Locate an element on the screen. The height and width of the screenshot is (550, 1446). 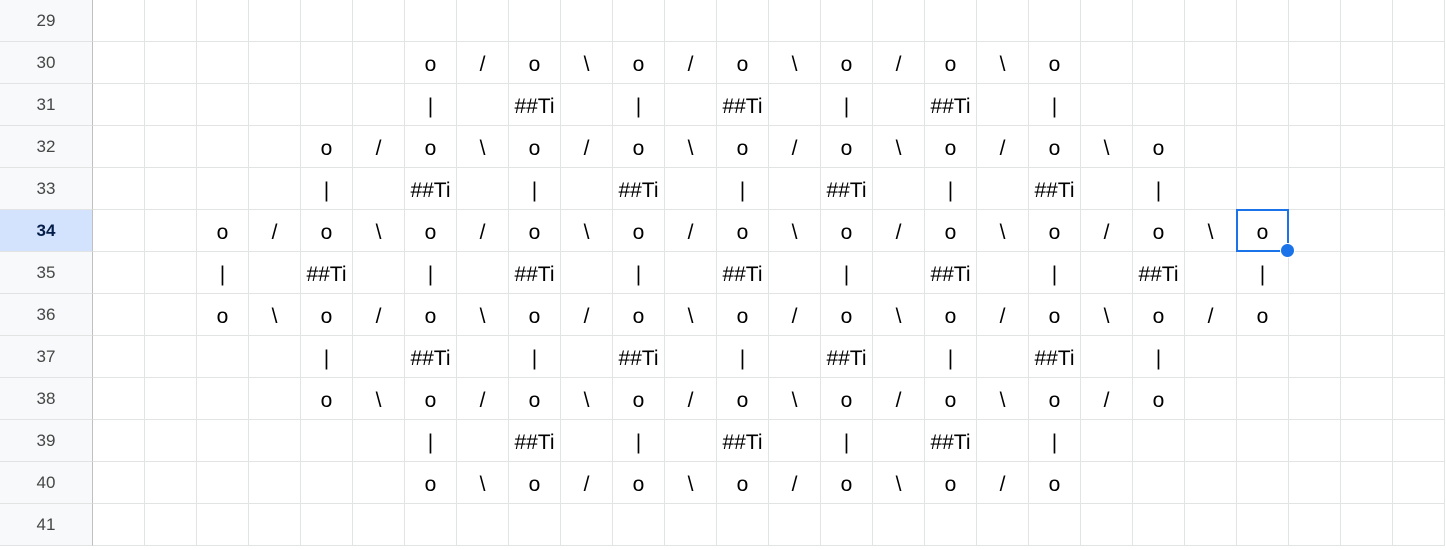
row-header-34: 34 is located at coordinates (46, 231).